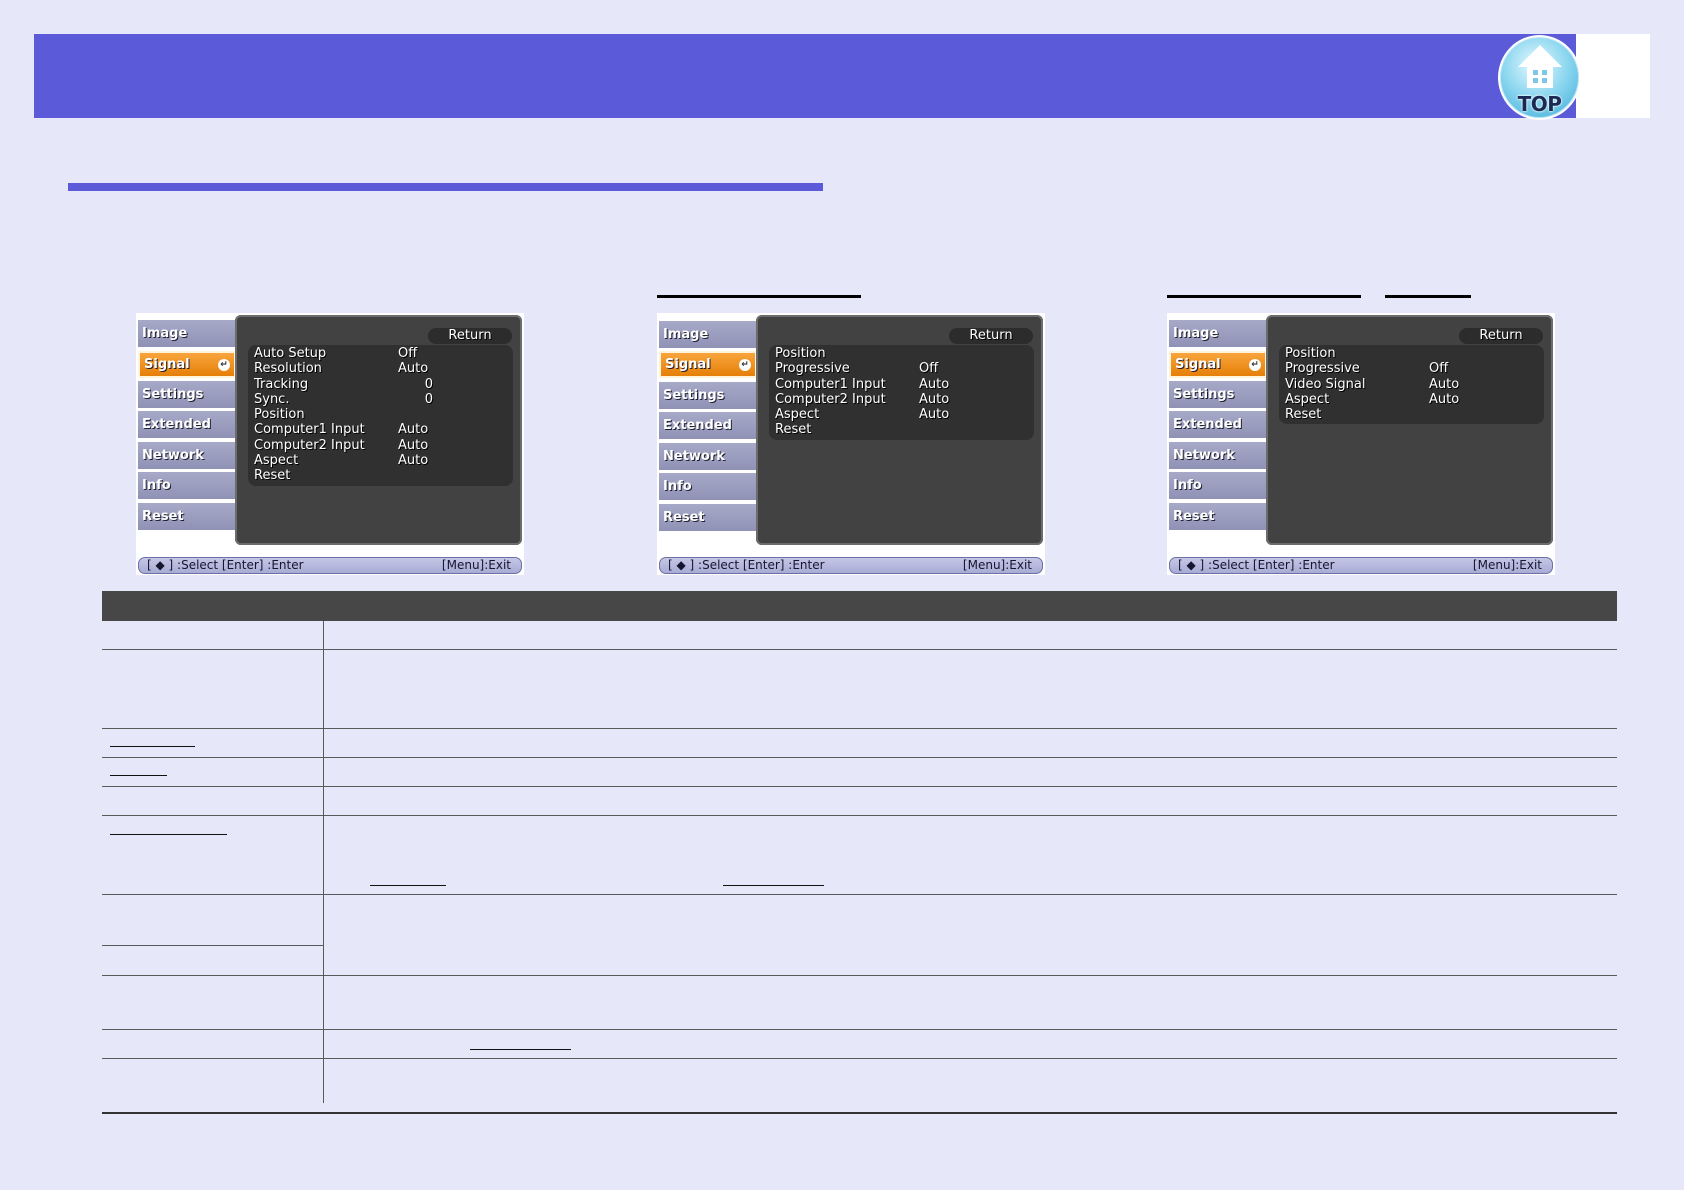  What do you see at coordinates (859, 606) in the screenshot?
I see `table-header` at bounding box center [859, 606].